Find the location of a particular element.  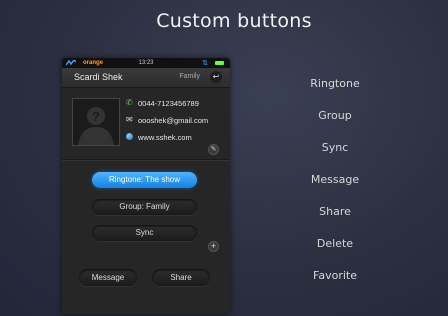

label-share: Share is located at coordinates (335, 211).